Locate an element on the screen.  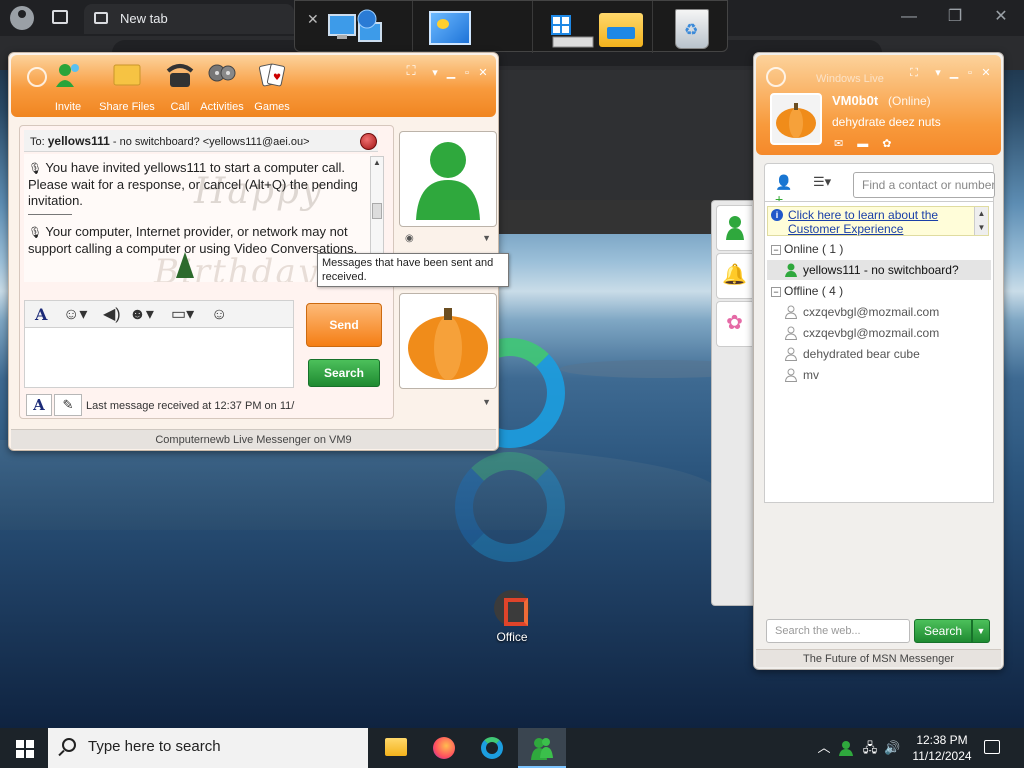
emoticon-icon: ☺▾ is located at coordinates (75, 315).